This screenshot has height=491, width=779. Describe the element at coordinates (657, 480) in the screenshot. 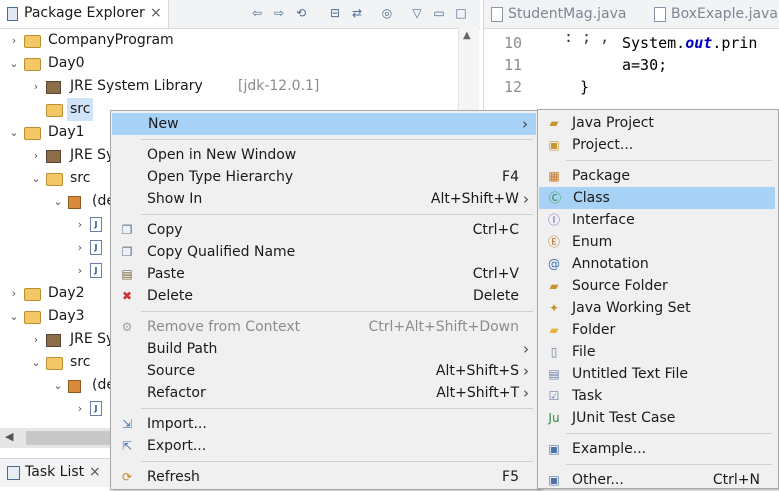

I see `new-item-other: ▣ Other... Ctrl+N` at that location.